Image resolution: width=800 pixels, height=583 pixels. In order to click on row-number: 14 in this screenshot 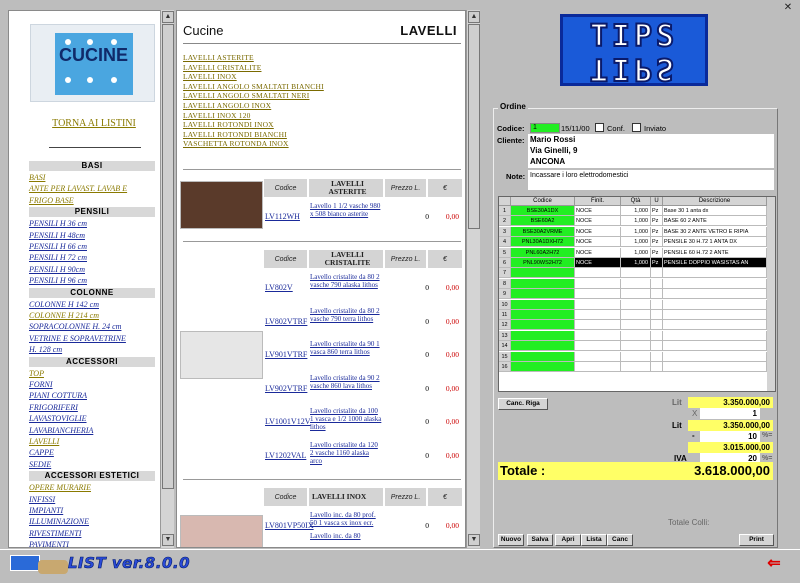, I will do `click(505, 346)`.